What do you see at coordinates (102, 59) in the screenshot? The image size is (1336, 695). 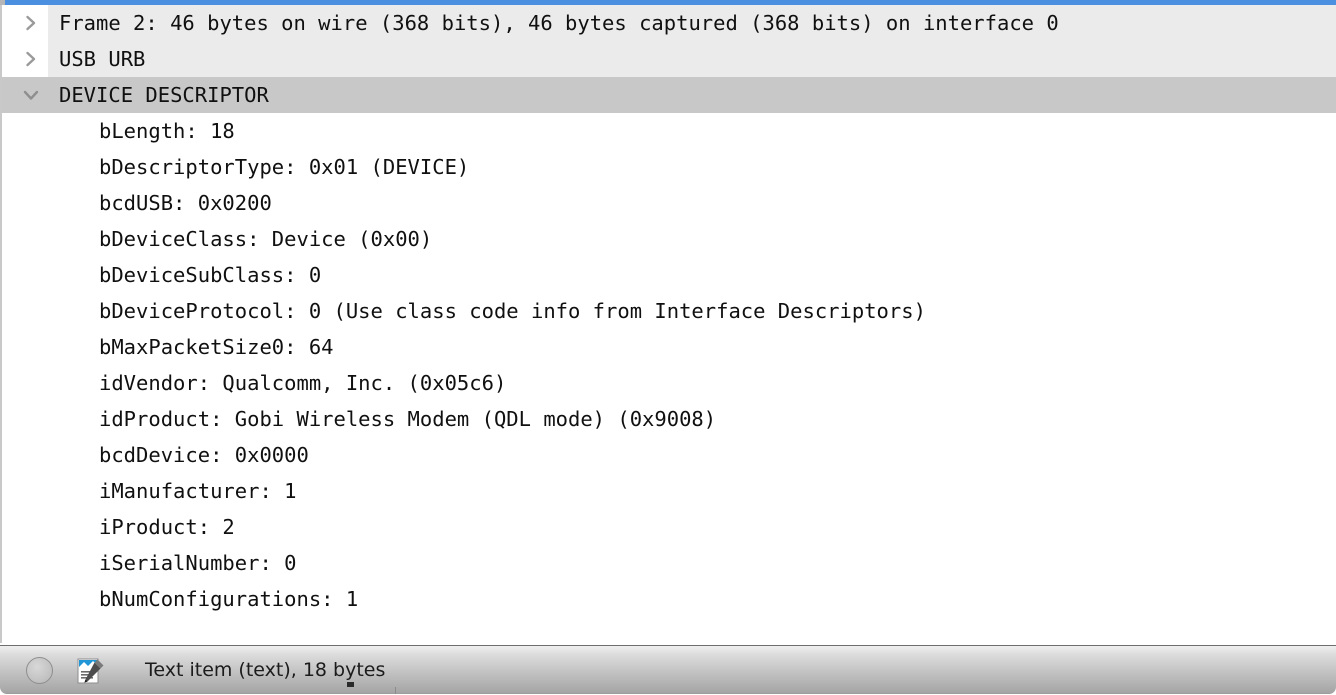 I see `tree-row-label: USB URB` at bounding box center [102, 59].